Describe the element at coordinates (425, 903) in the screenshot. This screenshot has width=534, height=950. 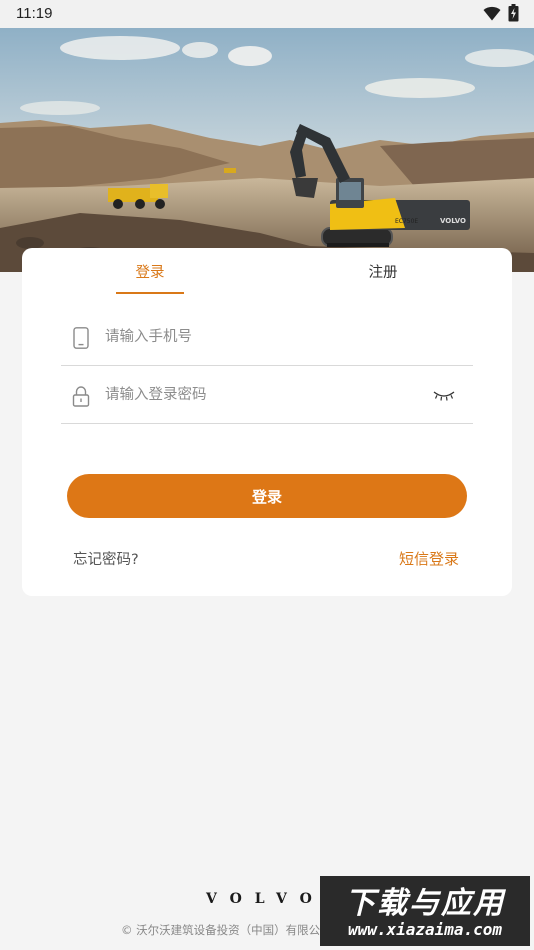
I see `watermark-title: 下载与应用` at that location.